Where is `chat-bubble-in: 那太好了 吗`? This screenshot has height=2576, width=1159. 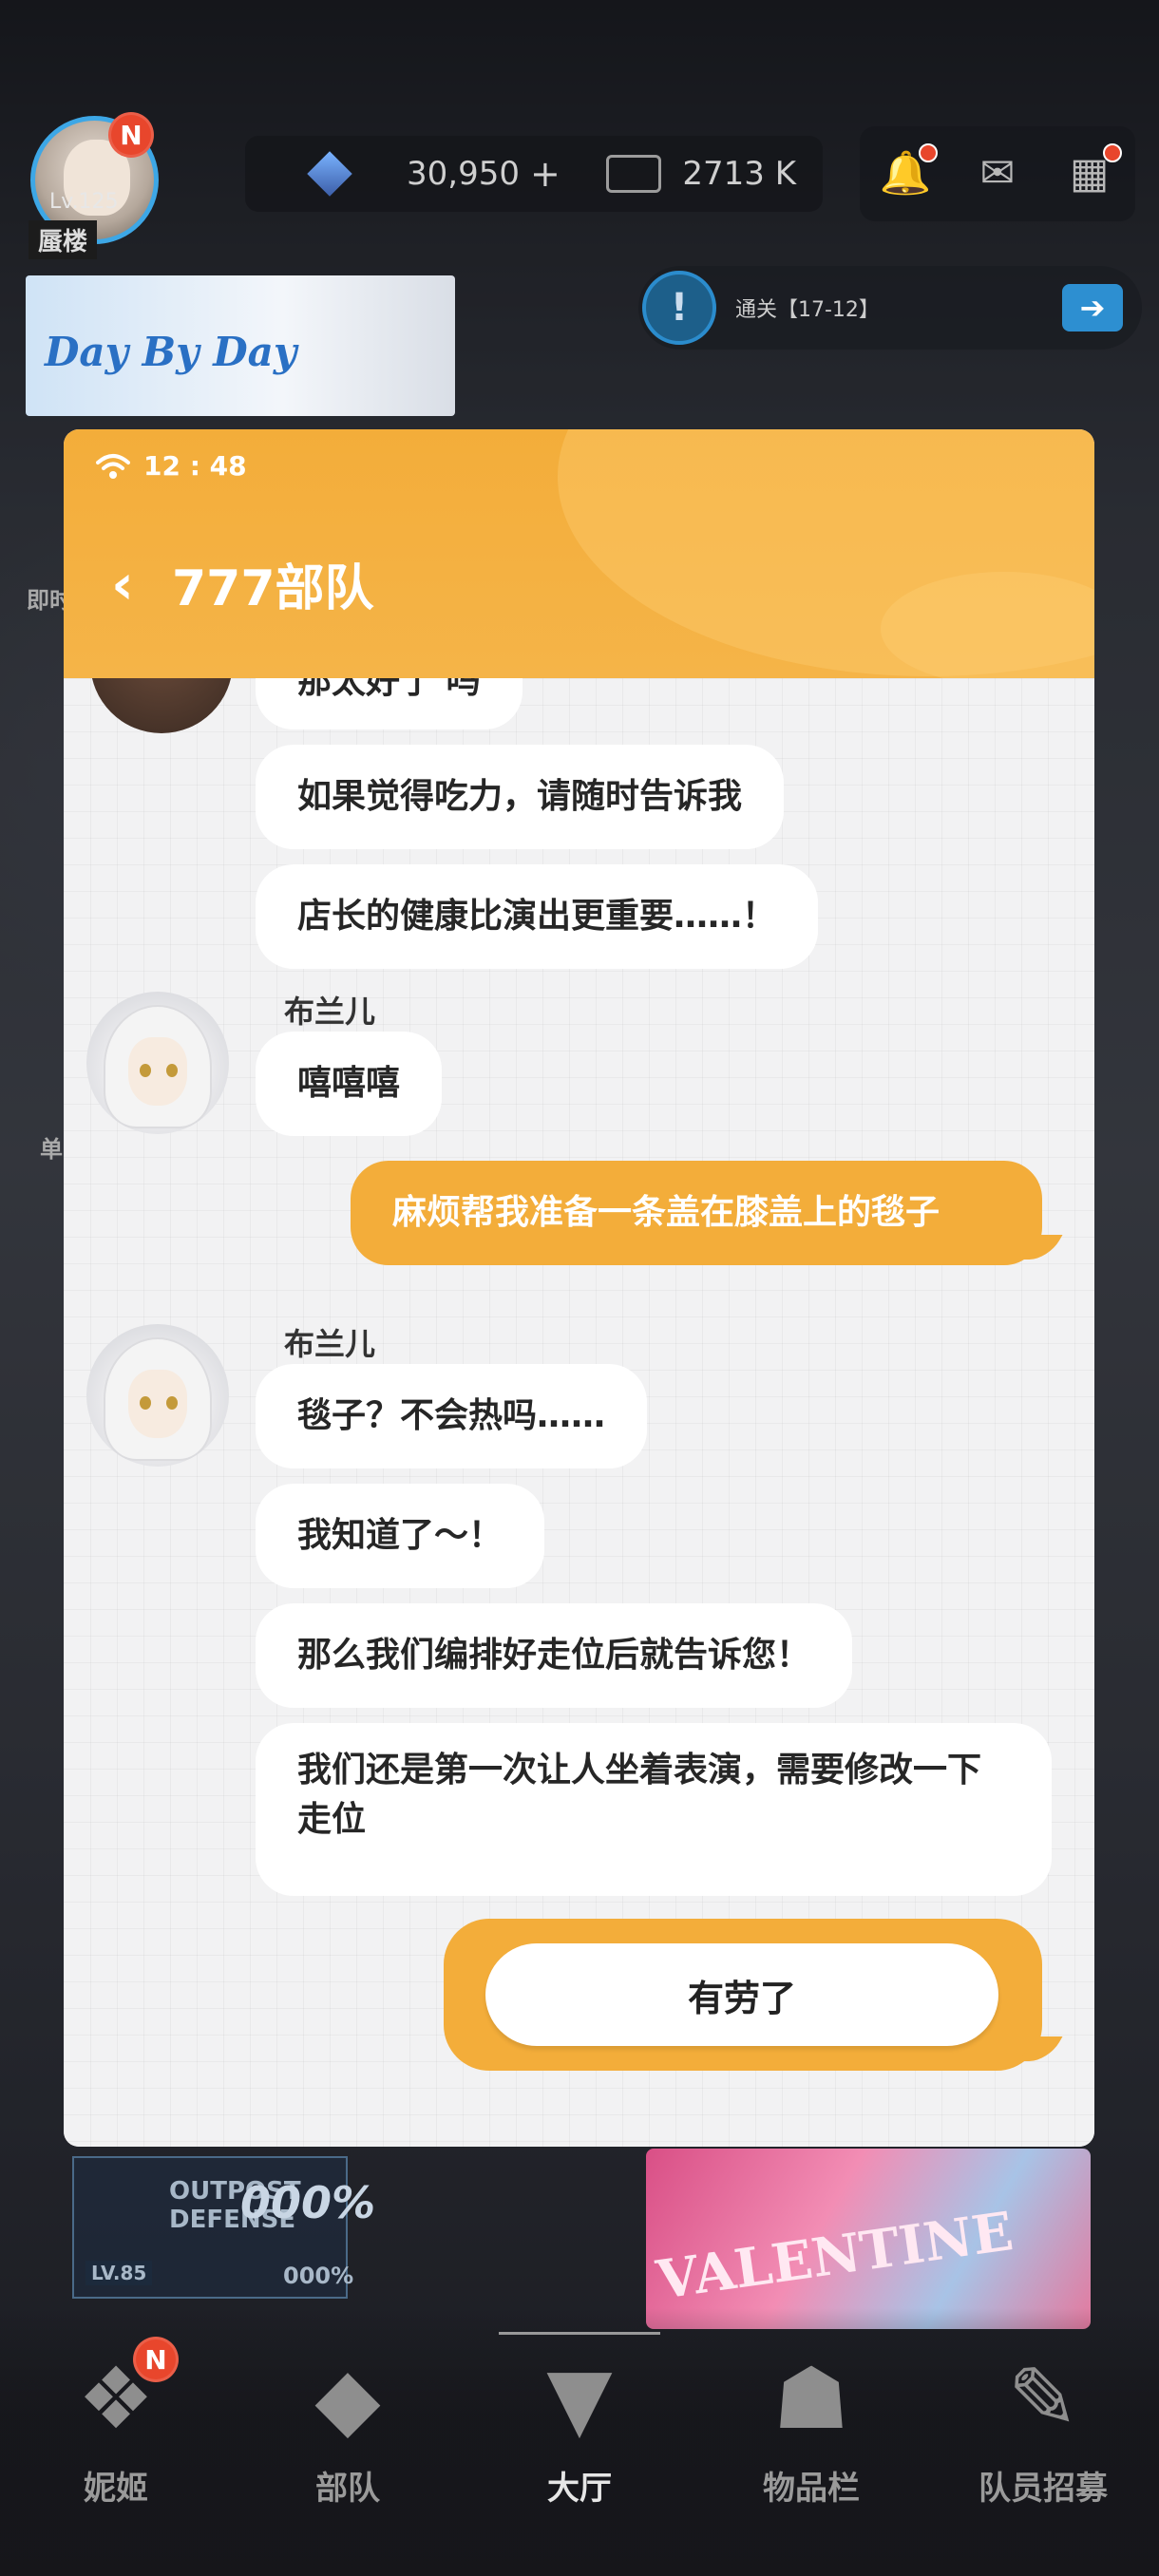 chat-bubble-in: 那太好了 吗 is located at coordinates (389, 703).